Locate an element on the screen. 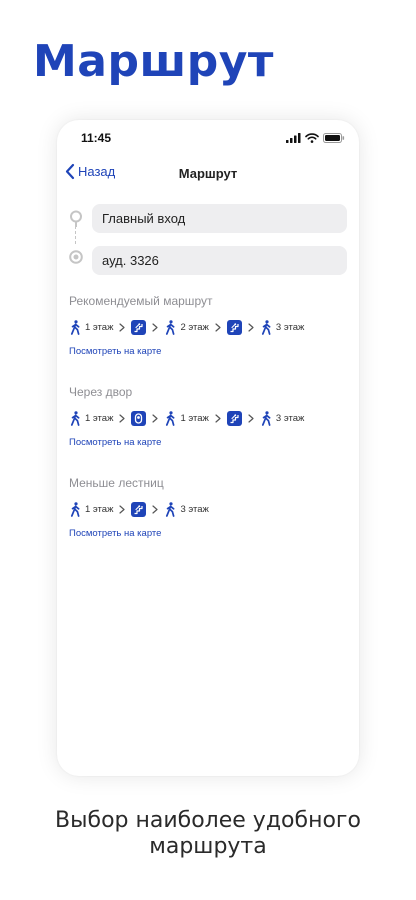 The height and width of the screenshot is (900, 416). route-step-walk: 2 этаж is located at coordinates (186, 327).